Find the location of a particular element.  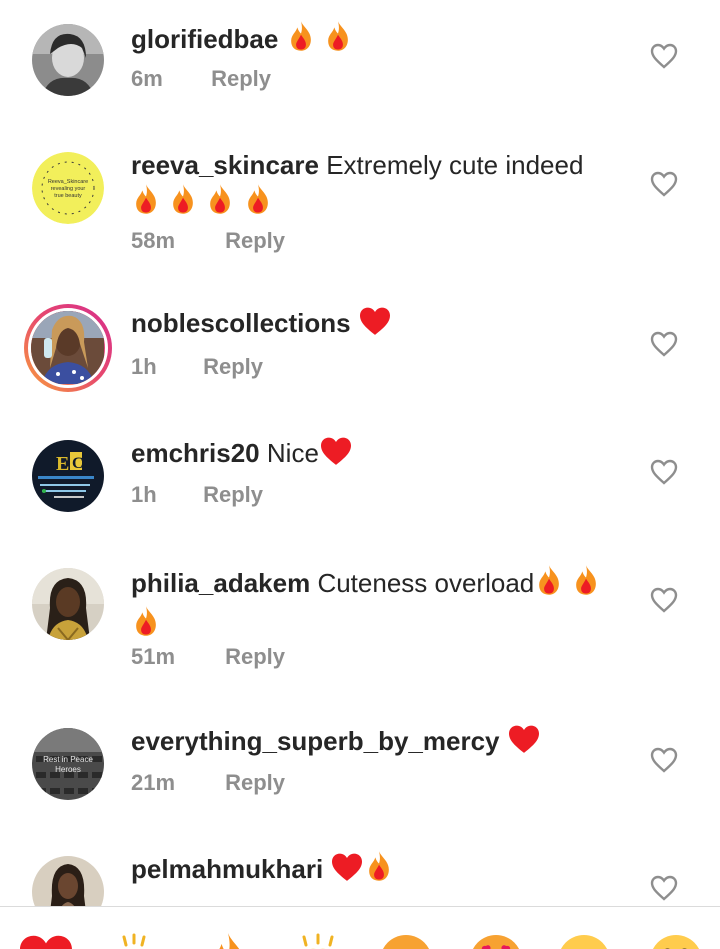

avatar: Rest in Peace Heroes is located at coordinates (68, 764).